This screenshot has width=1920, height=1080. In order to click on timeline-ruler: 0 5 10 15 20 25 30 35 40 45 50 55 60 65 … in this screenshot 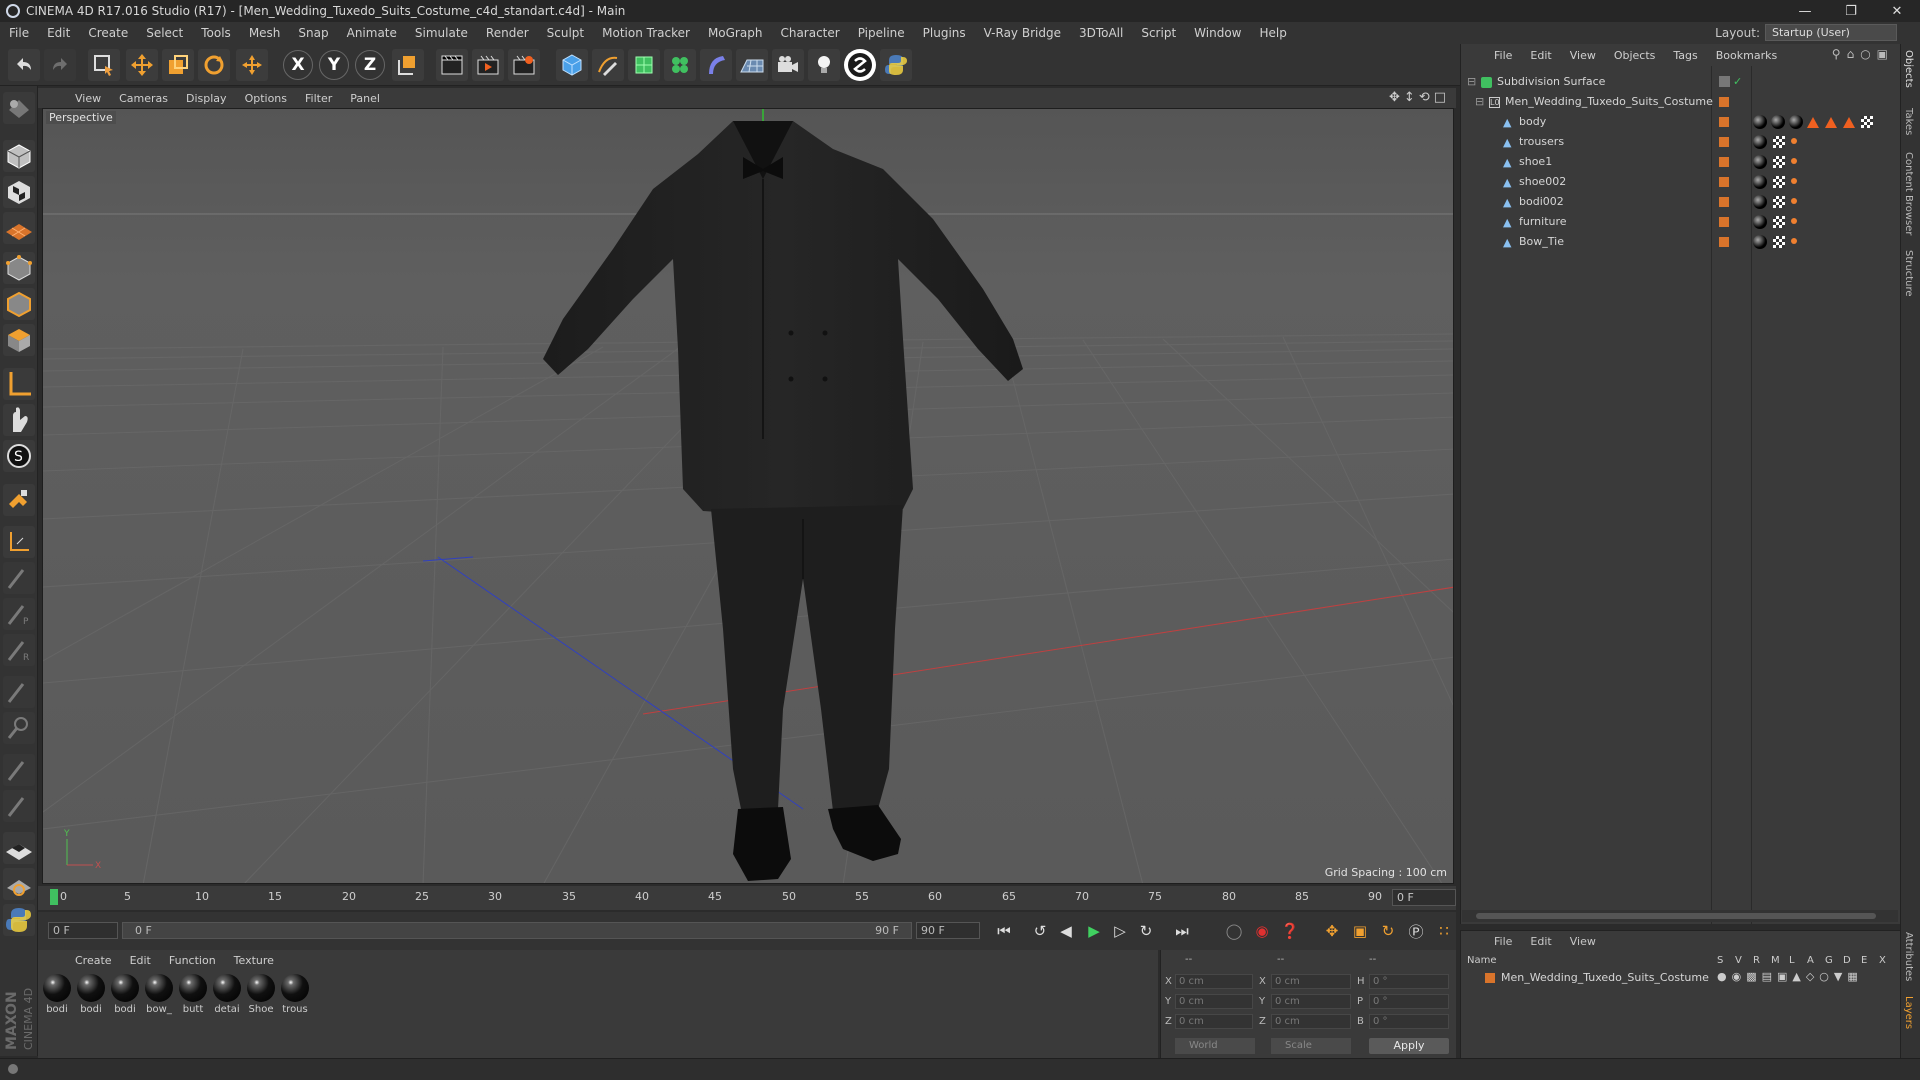, I will do `click(747, 898)`.